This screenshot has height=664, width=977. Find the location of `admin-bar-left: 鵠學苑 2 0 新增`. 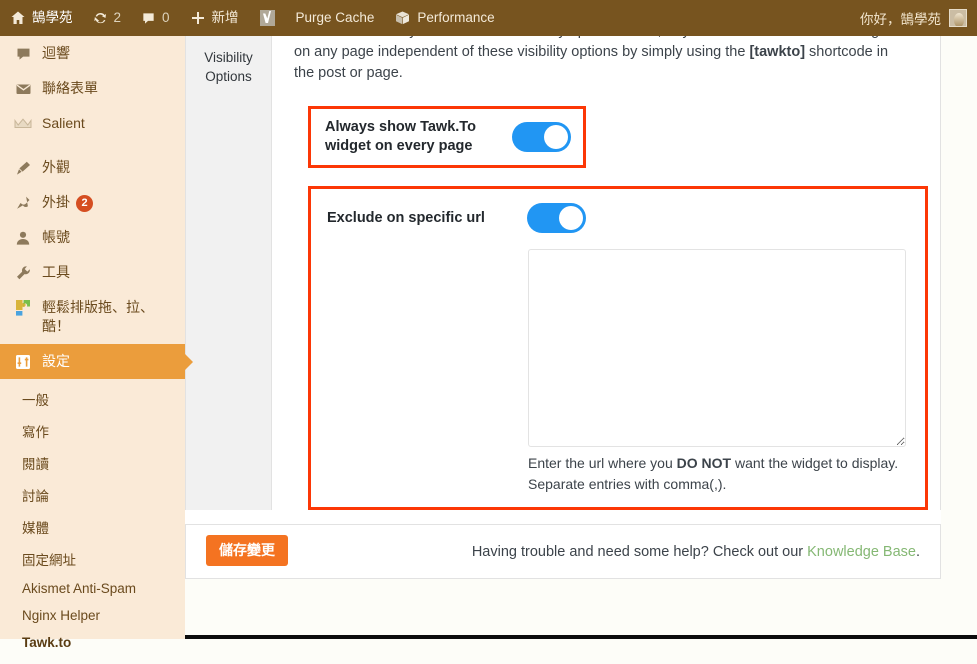

admin-bar-left: 鵠學苑 2 0 新增 is located at coordinates (252, 18).